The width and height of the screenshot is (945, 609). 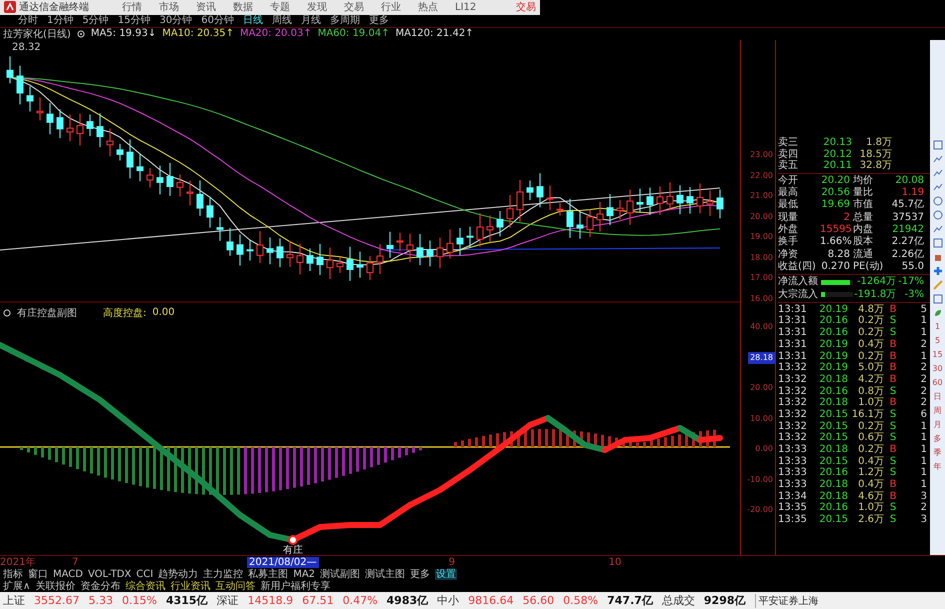 What do you see at coordinates (310, 20) in the screenshot?
I see `period-tab: 月线` at bounding box center [310, 20].